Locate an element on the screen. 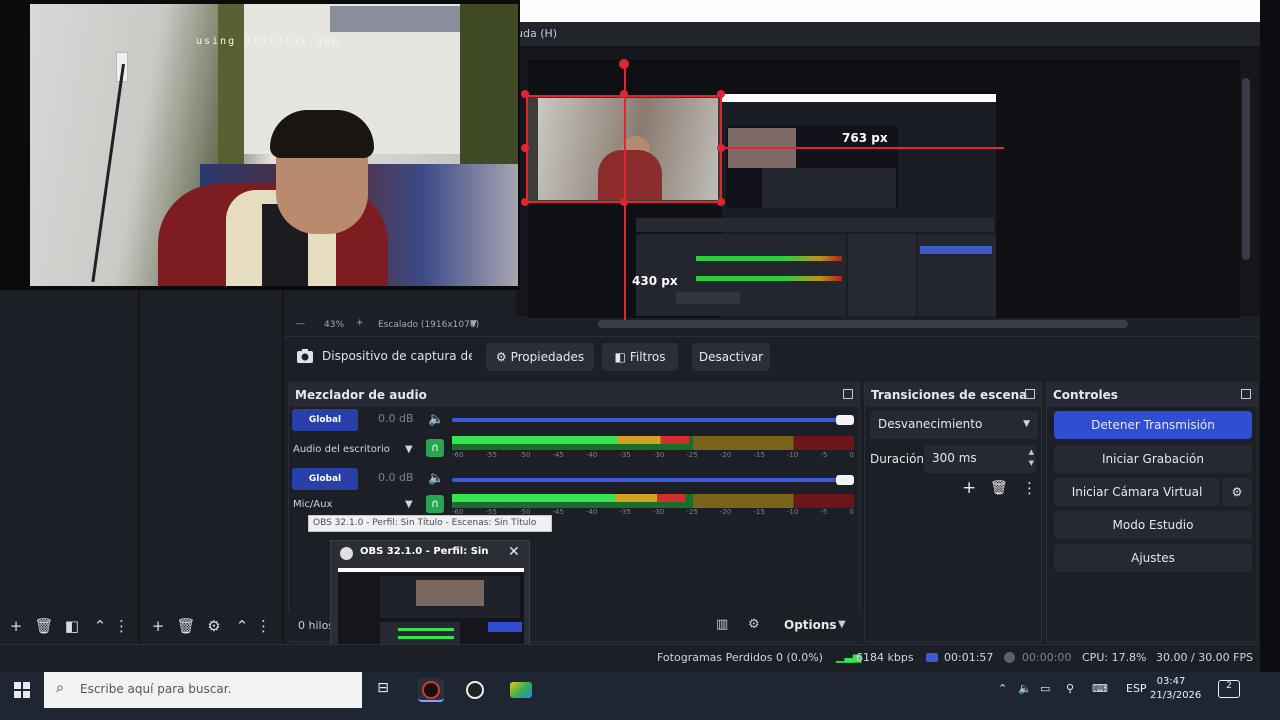 The width and height of the screenshot is (1280, 720). network-icon: ▭ is located at coordinates (1045, 688).